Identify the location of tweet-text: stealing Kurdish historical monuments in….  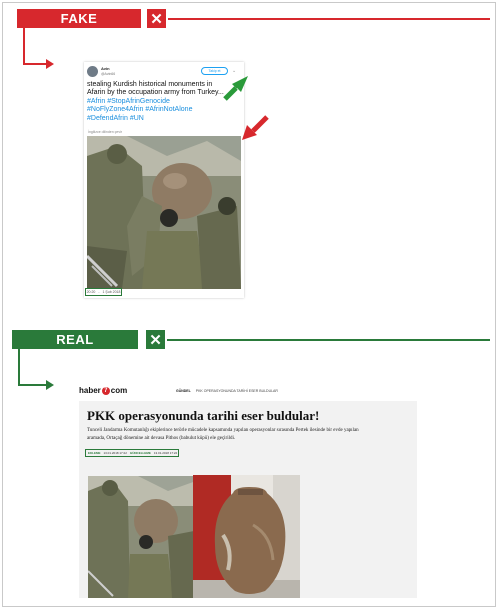
(164, 102).